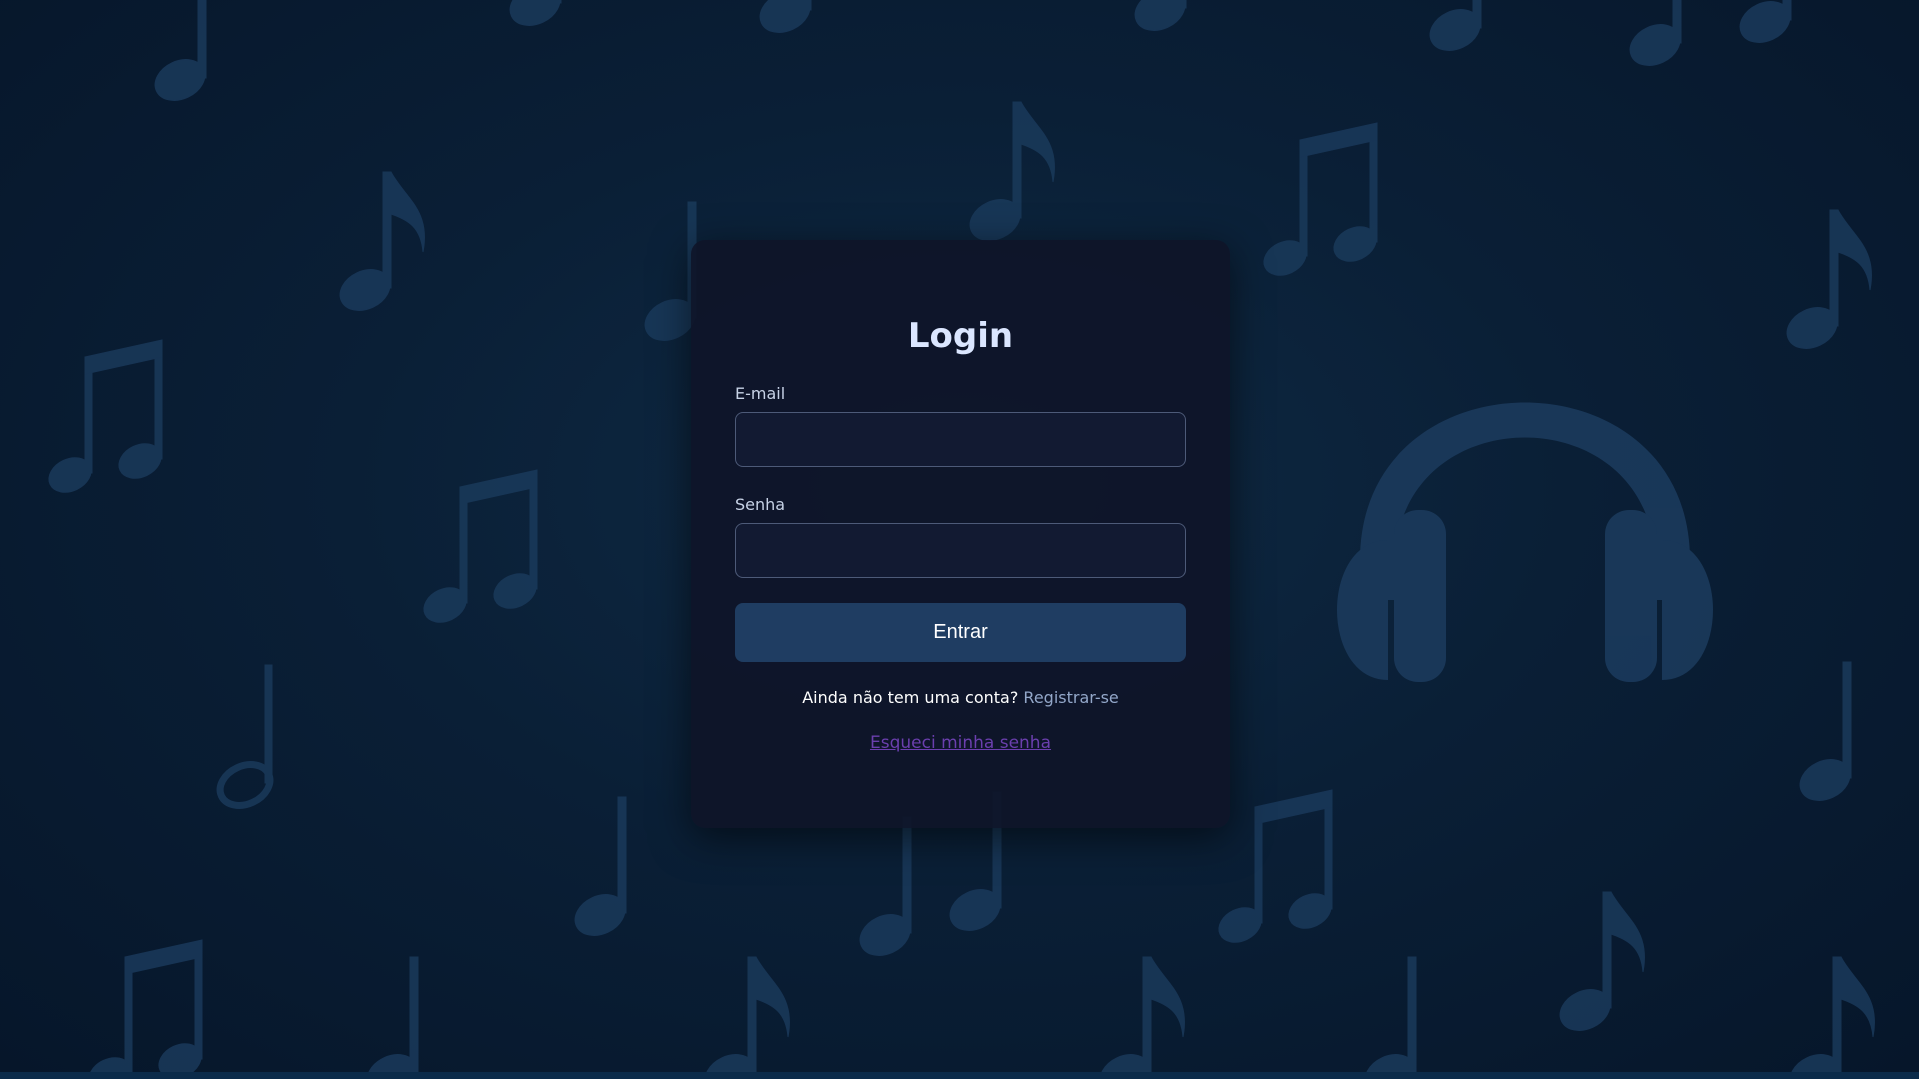  I want to click on music-note-icon, so click(180, 54).